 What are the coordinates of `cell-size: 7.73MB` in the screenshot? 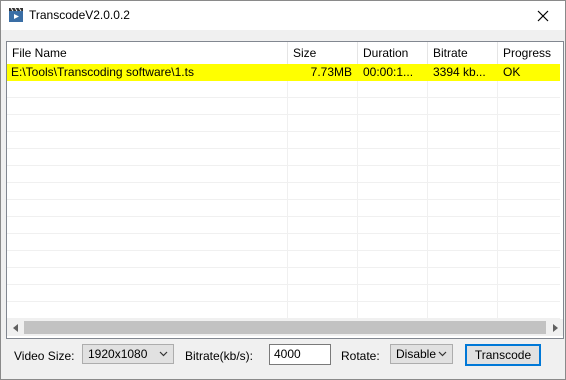 It's located at (331, 72).